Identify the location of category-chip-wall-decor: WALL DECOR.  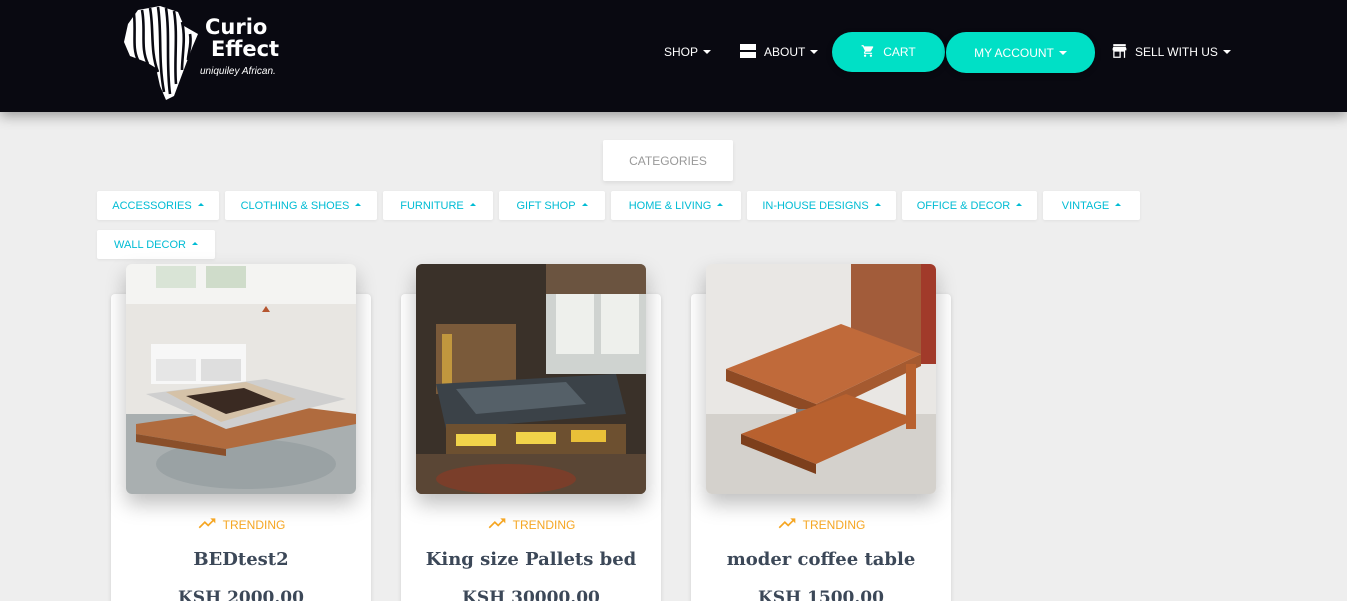
(156, 244).